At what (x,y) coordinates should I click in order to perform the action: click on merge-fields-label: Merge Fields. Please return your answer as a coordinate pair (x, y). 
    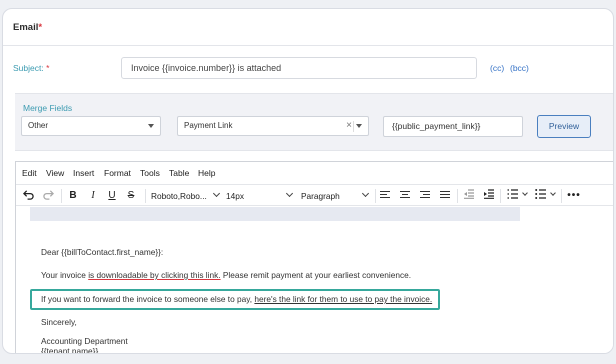
    Looking at the image, I should click on (48, 108).